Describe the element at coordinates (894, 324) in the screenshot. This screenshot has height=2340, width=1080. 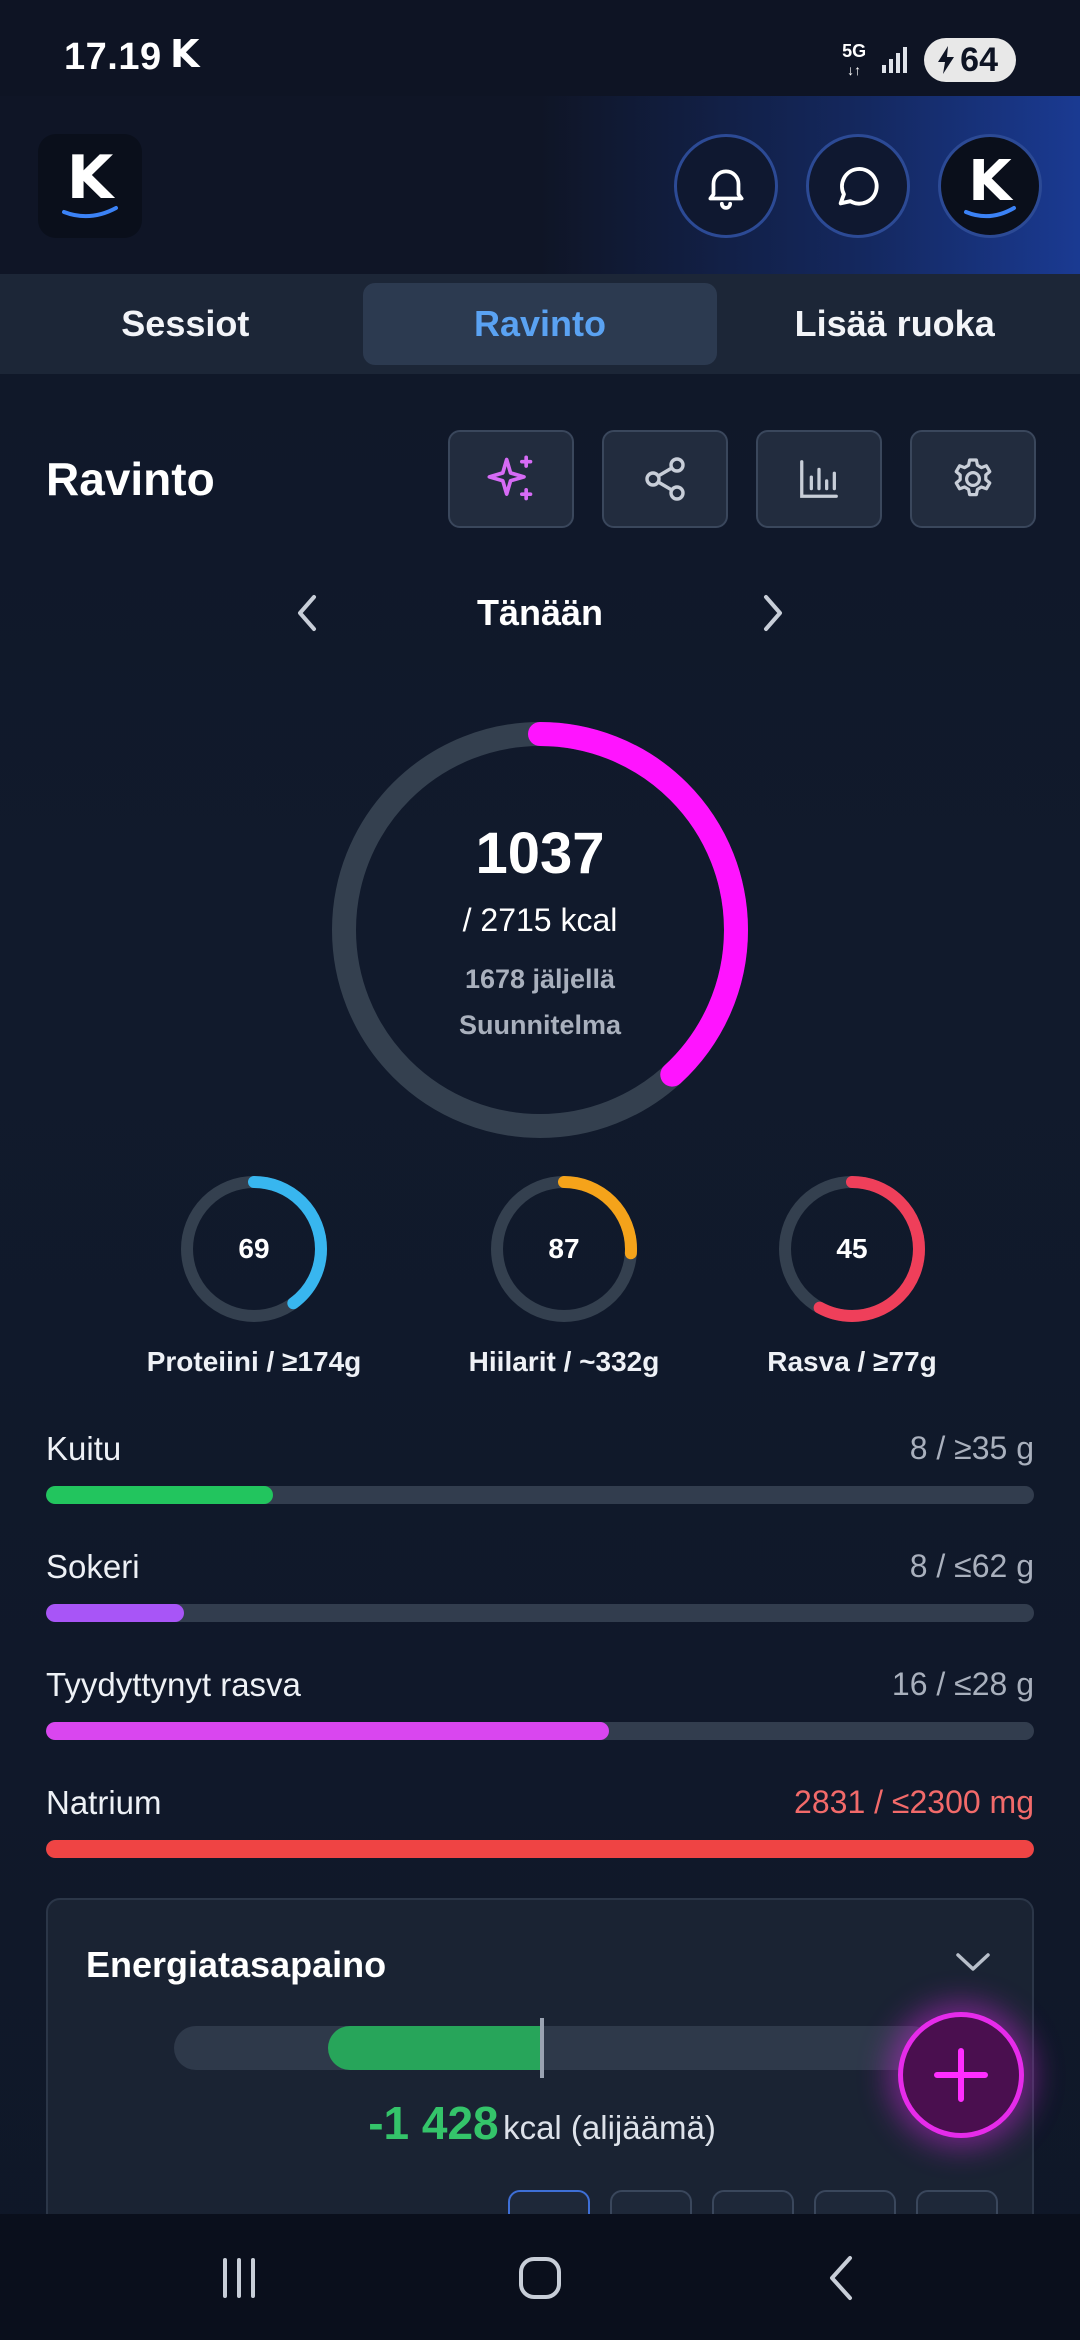
I see `tab-lisaa-ruoka: Lisää ruoka` at that location.